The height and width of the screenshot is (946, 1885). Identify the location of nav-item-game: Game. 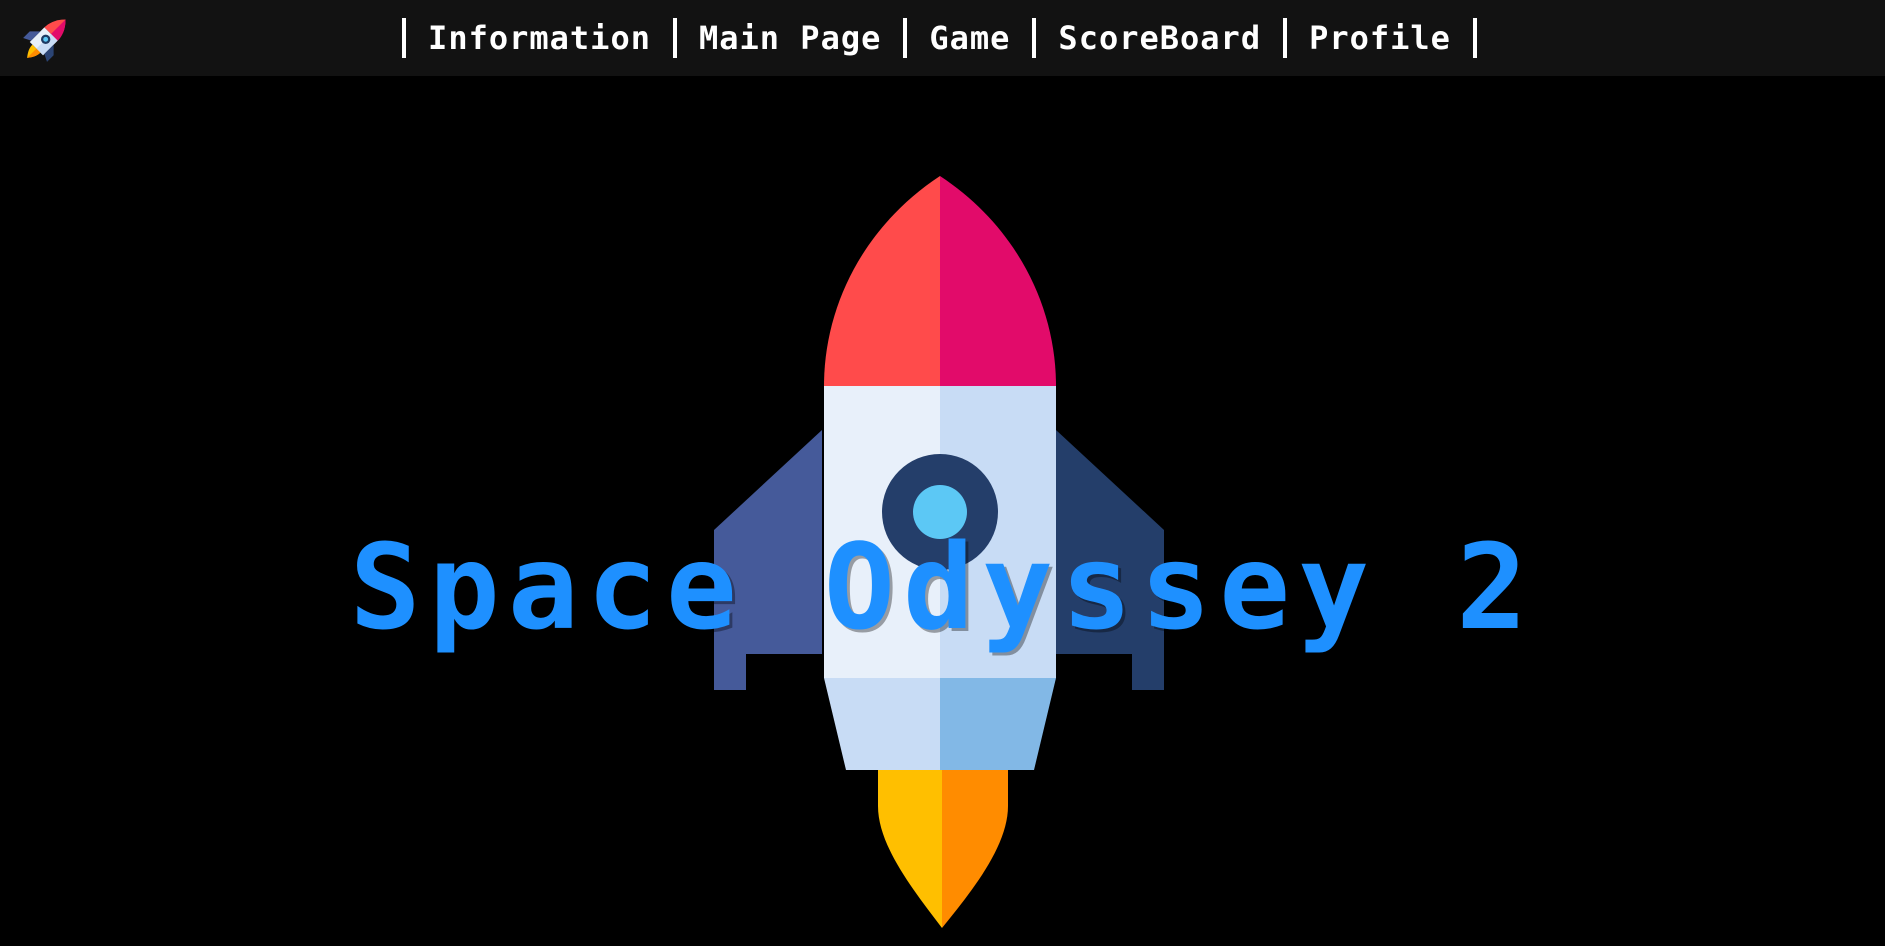
(969, 38).